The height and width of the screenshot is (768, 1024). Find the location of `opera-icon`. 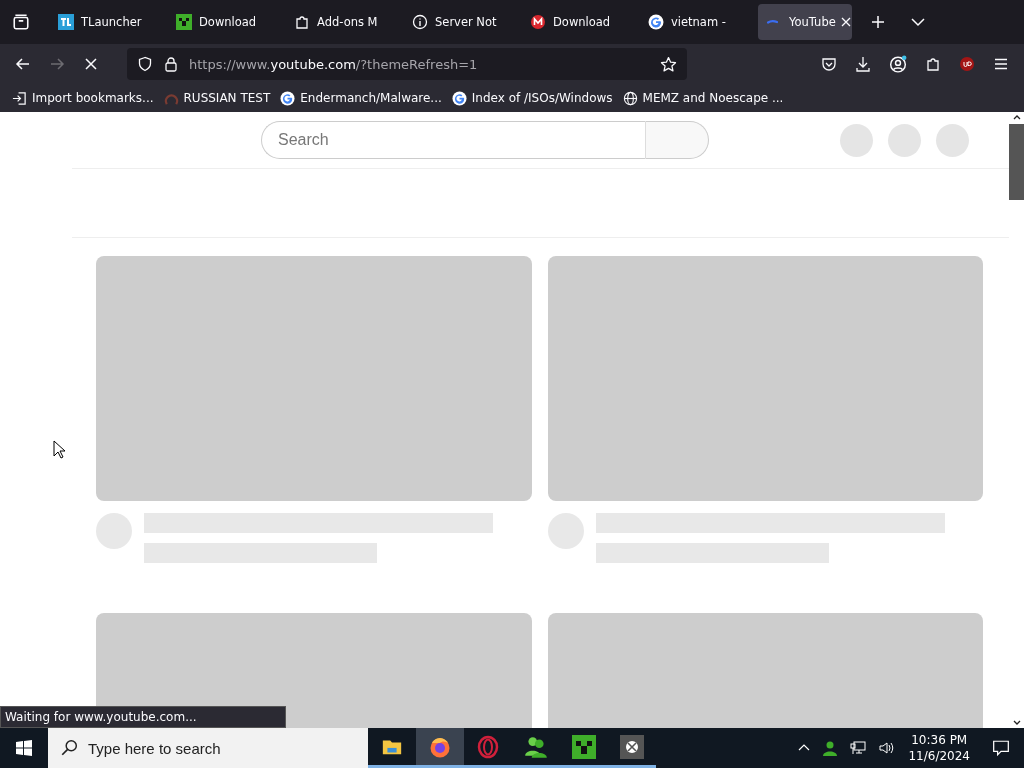

opera-icon is located at coordinates (488, 746).